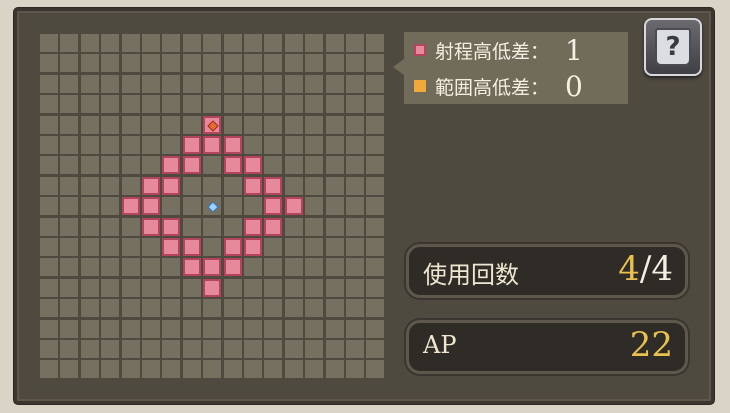 The height and width of the screenshot is (413, 730). Describe the element at coordinates (212, 124) in the screenshot. I see `target-cell` at that location.